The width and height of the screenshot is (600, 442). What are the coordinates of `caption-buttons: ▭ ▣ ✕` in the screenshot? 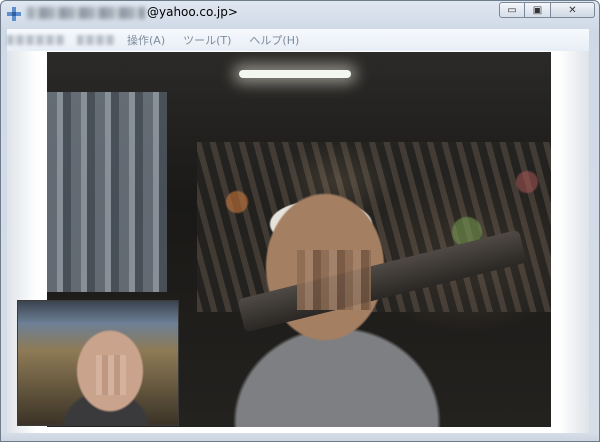 It's located at (547, 10).